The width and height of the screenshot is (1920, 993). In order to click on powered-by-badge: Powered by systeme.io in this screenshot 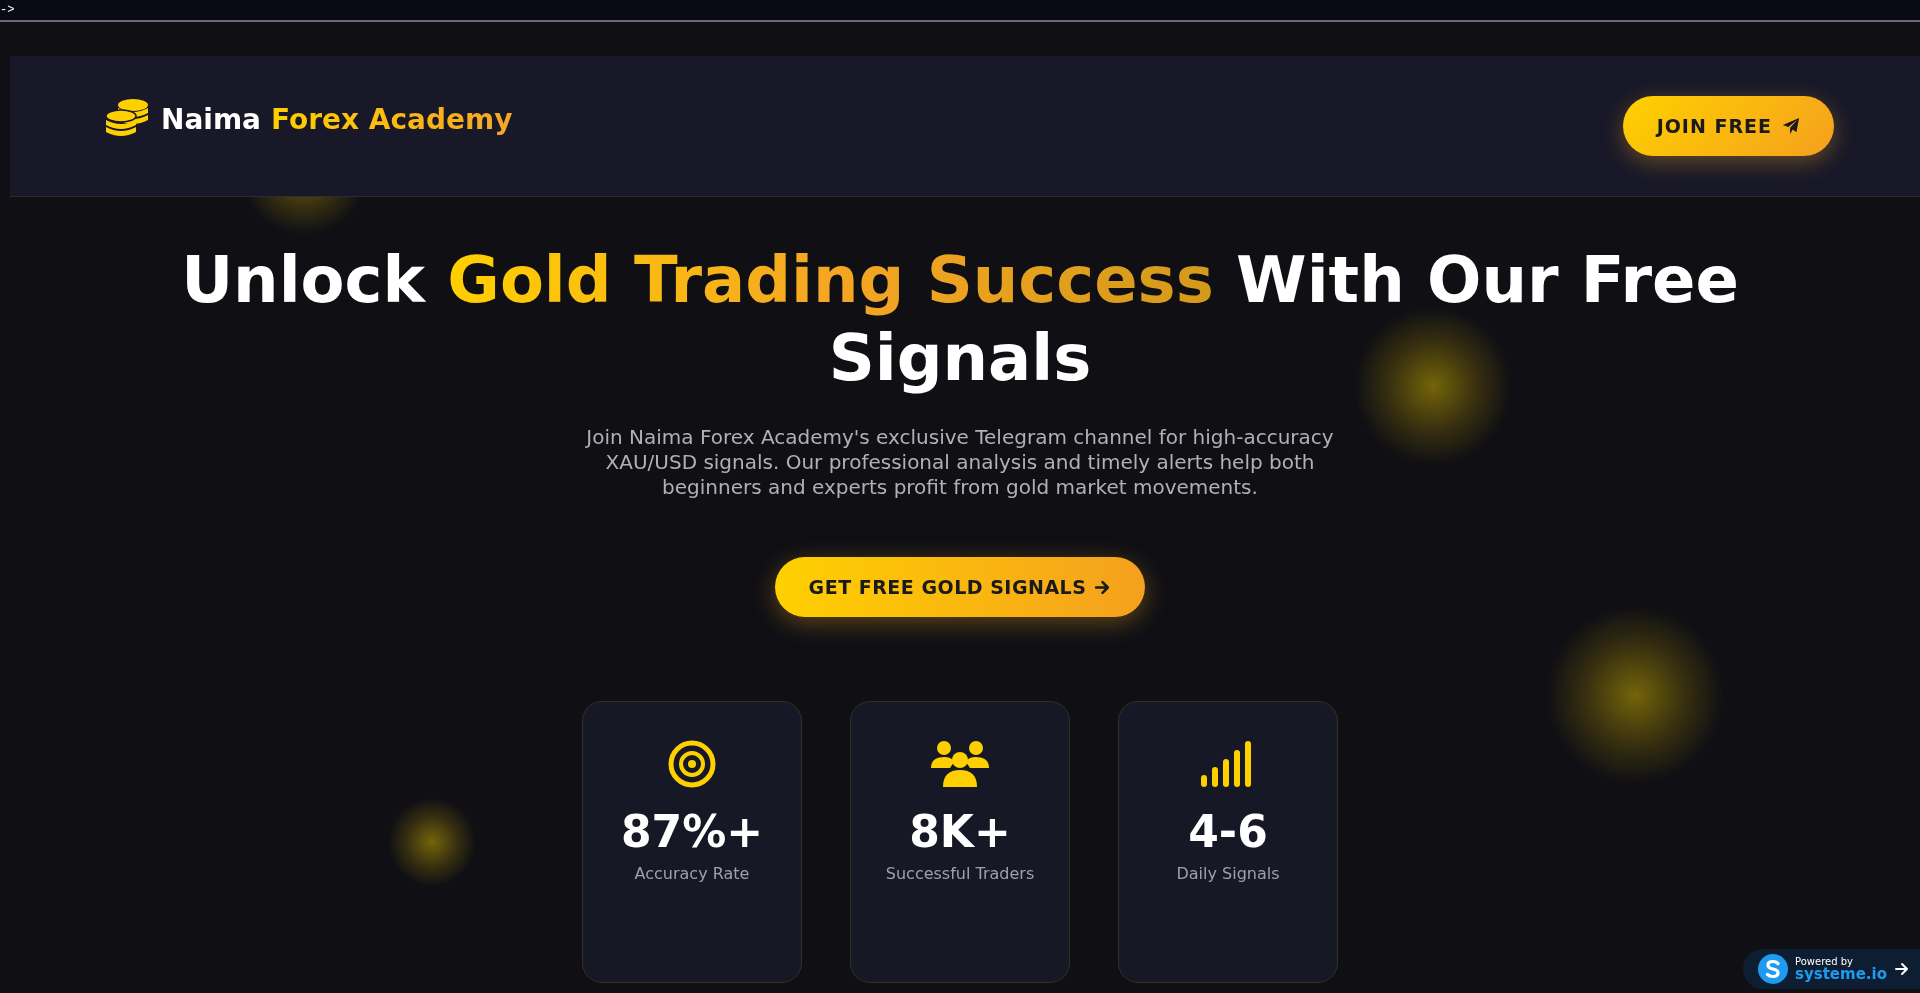, I will do `click(1831, 969)`.